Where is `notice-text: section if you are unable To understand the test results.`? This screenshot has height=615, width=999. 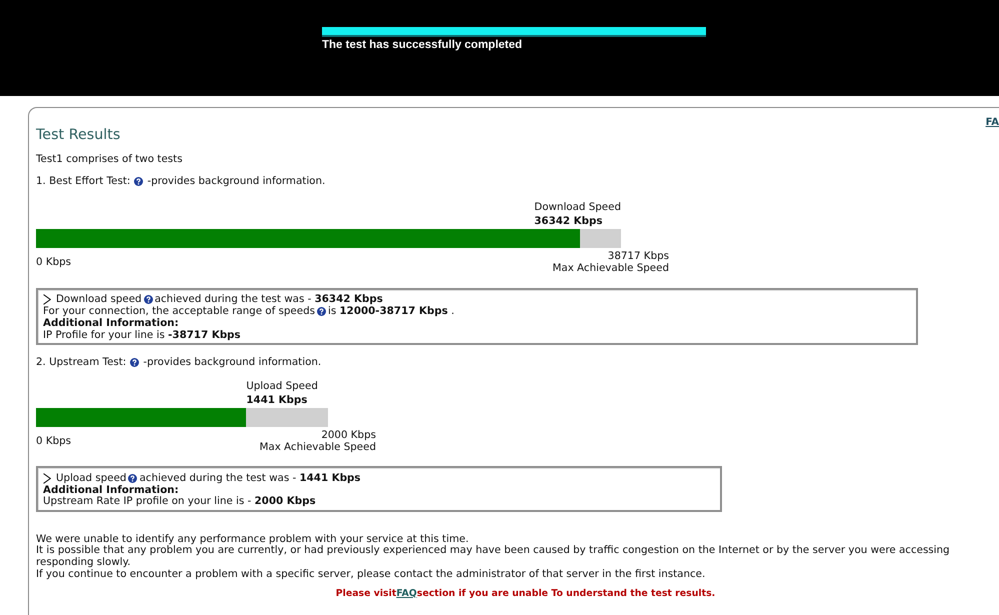 notice-text: section if you are unable To understand the test results. is located at coordinates (566, 593).